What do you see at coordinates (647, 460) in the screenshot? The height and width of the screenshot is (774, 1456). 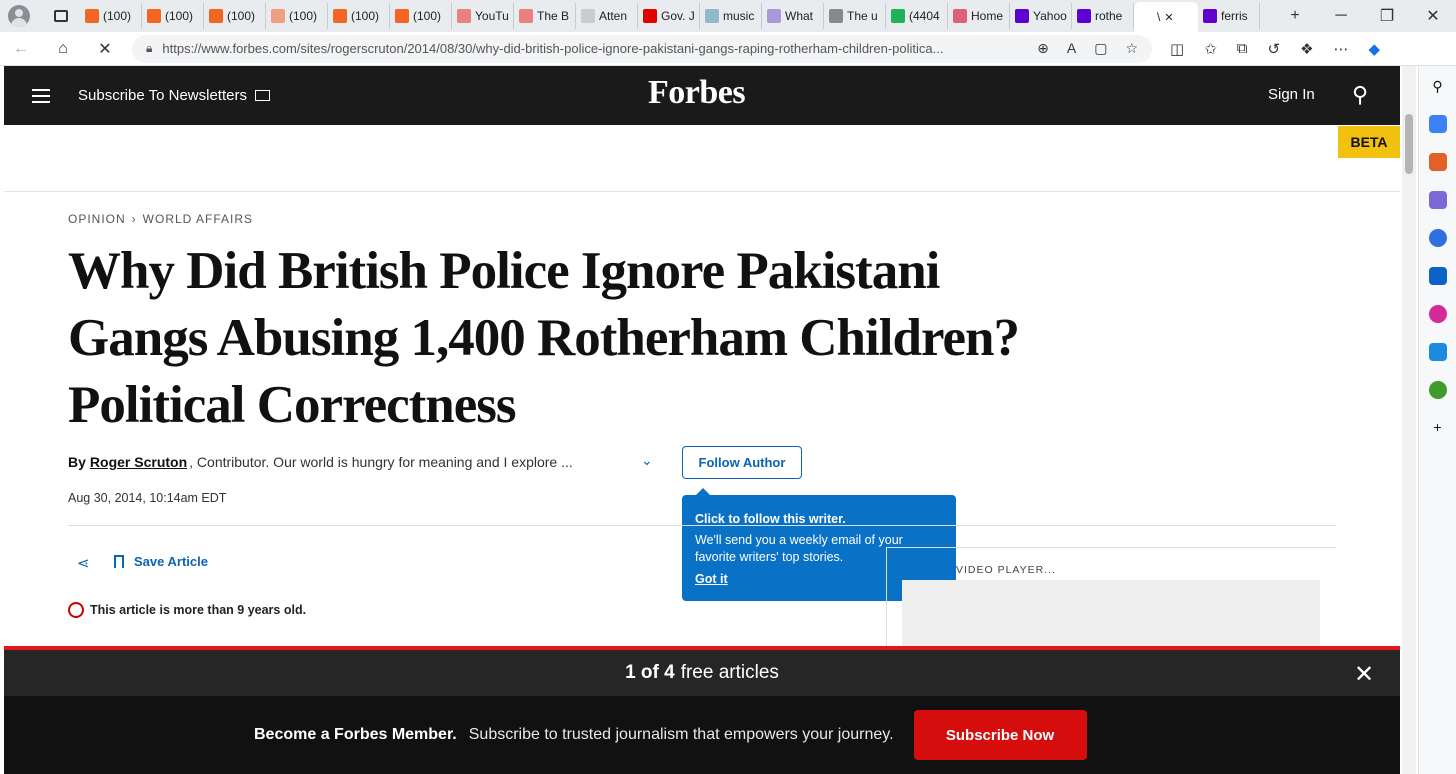 I see `chevron-down-icon: ⌄` at bounding box center [647, 460].